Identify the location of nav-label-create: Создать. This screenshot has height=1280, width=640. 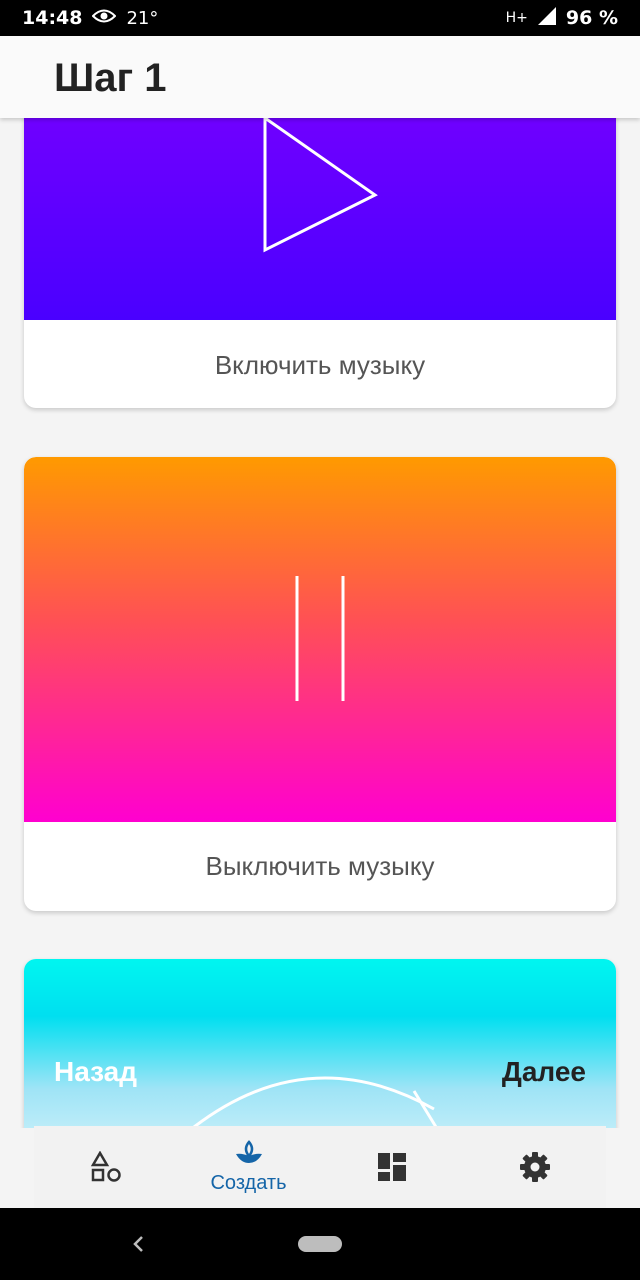
(248, 1182).